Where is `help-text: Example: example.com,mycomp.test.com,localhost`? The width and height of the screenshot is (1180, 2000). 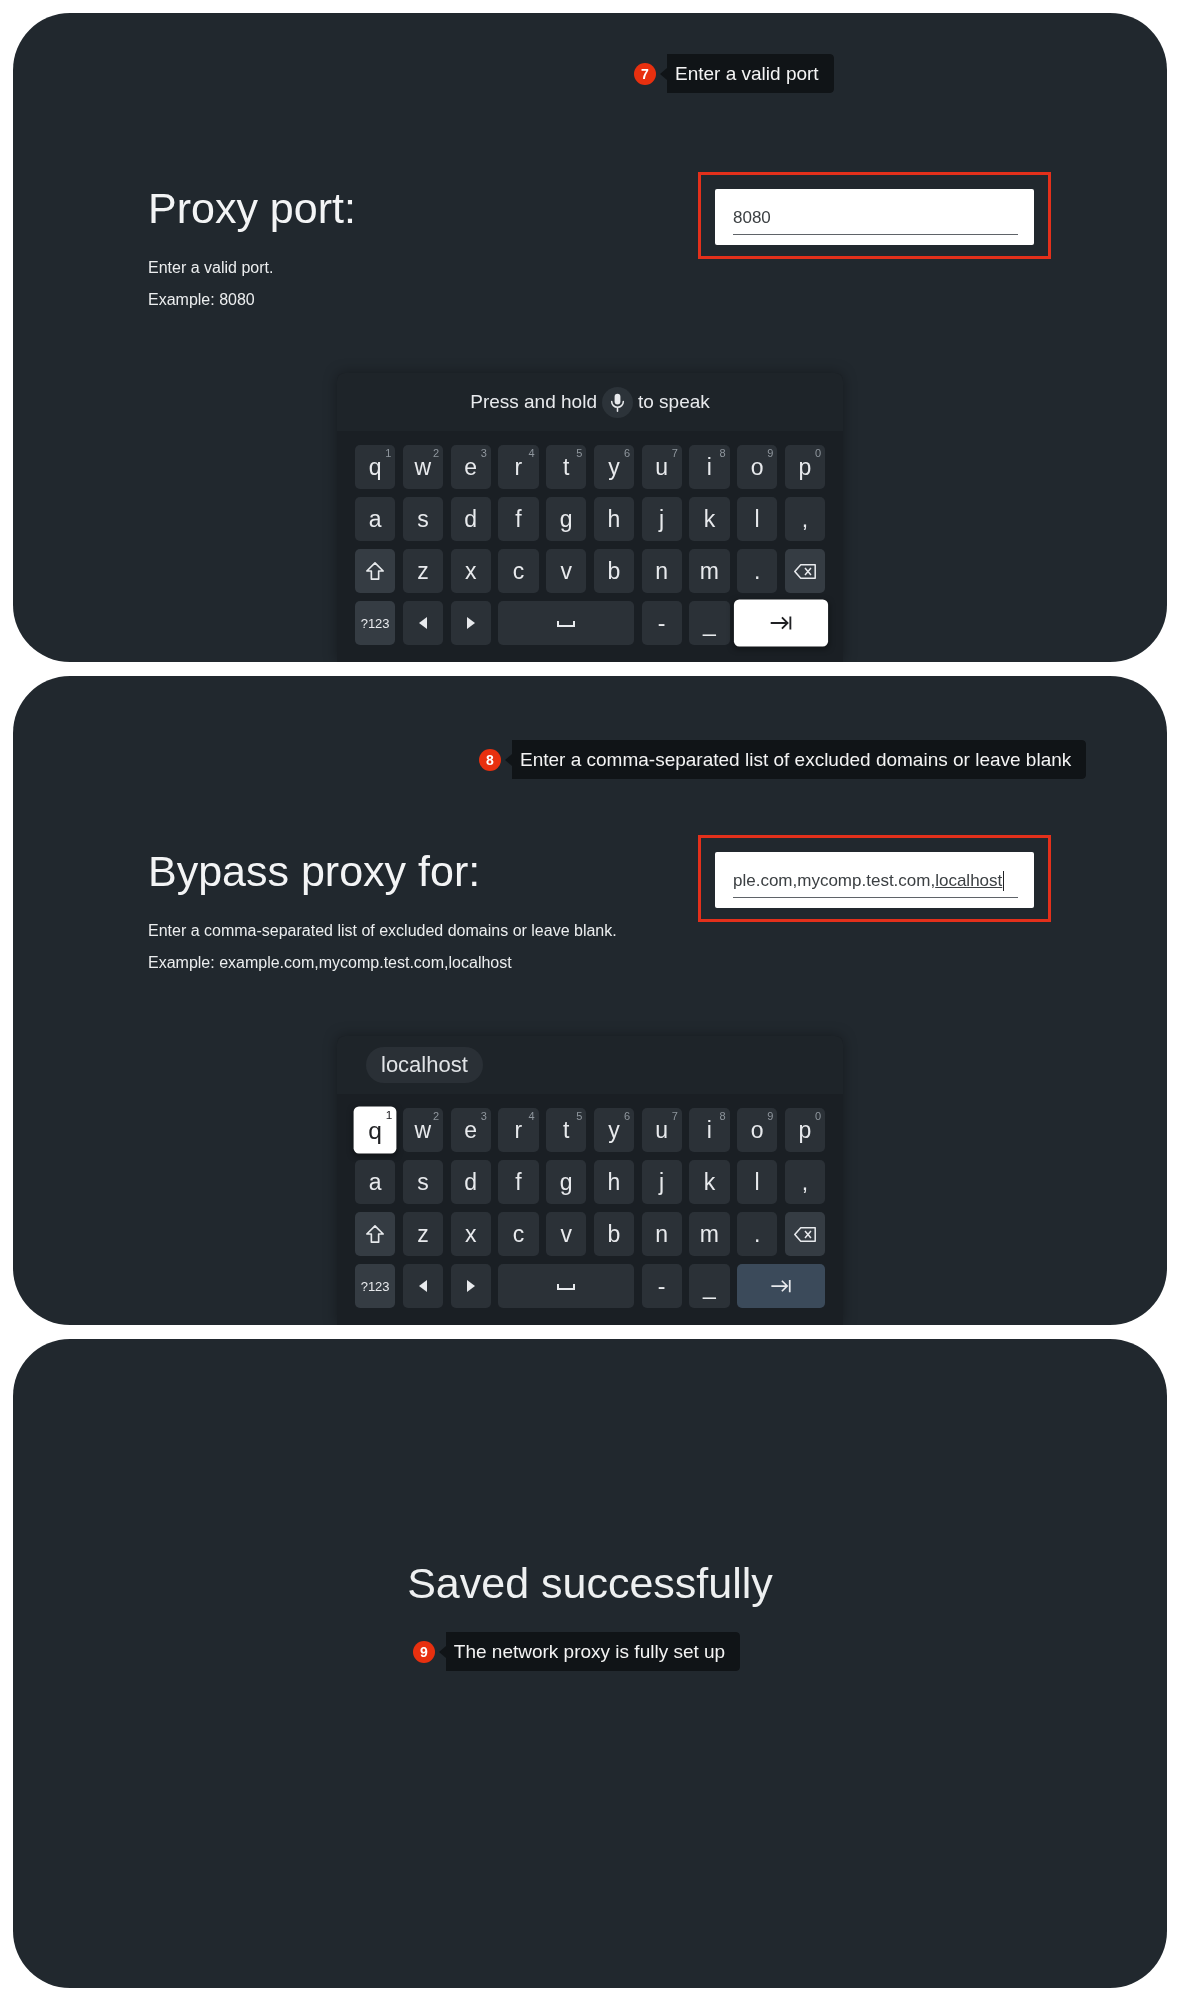 help-text: Example: example.com,mycomp.test.com,localhost is located at coordinates (330, 963).